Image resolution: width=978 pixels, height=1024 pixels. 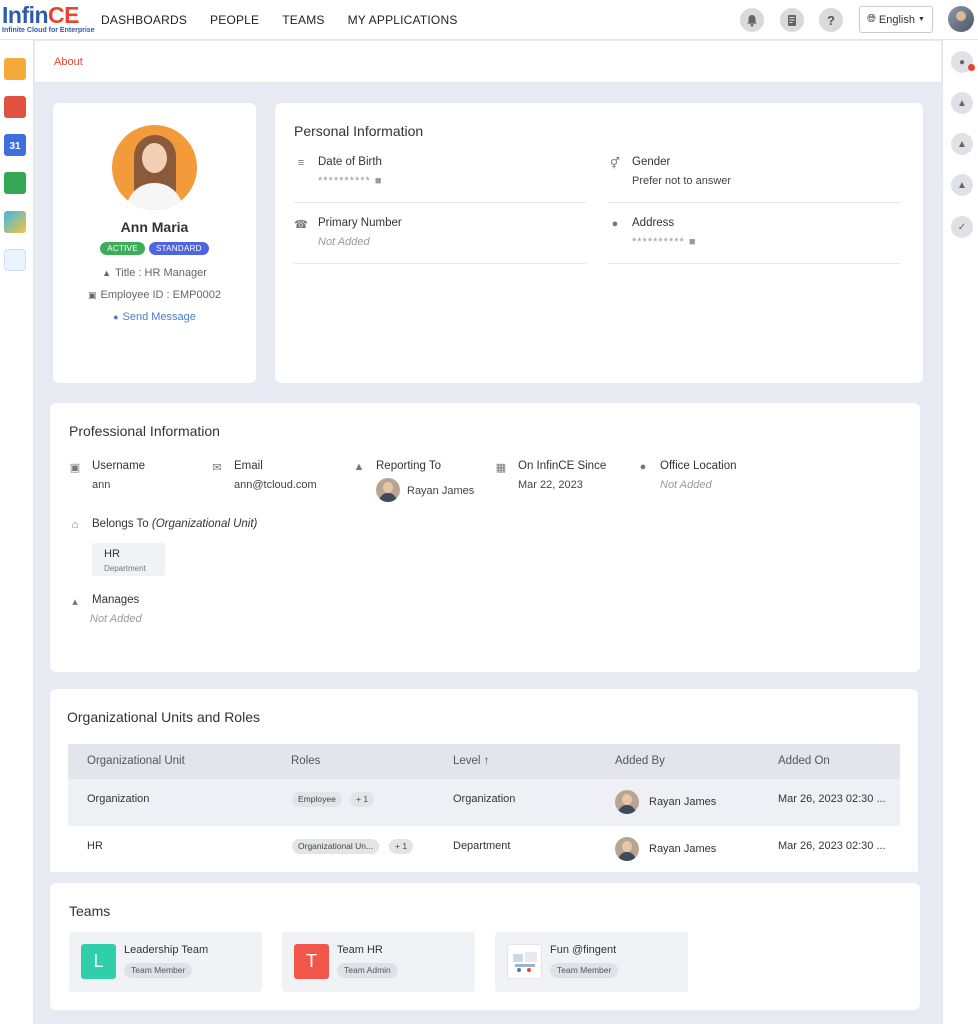 What do you see at coordinates (17, 532) in the screenshot?
I see `apps-rail: 31` at bounding box center [17, 532].